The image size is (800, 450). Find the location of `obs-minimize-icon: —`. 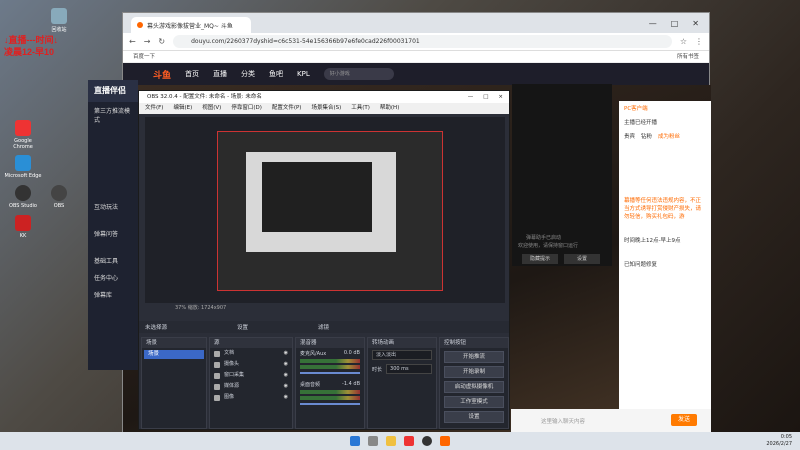

obs-minimize-icon: — is located at coordinates (471, 97).